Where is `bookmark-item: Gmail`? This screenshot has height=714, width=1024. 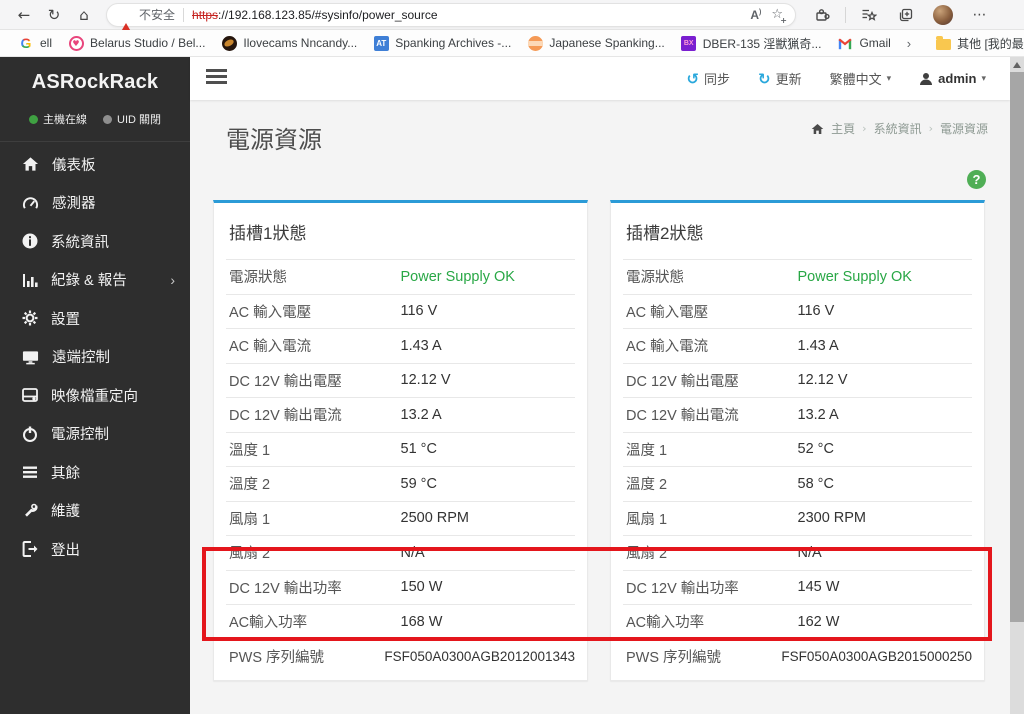
bookmark-item: Gmail is located at coordinates (863, 43).